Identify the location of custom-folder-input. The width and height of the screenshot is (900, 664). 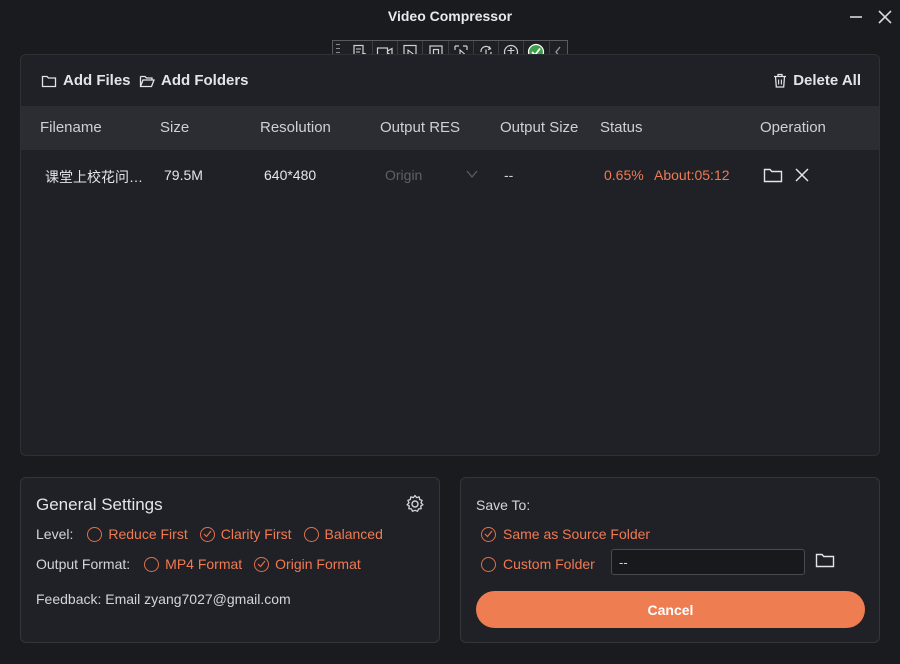
(708, 562).